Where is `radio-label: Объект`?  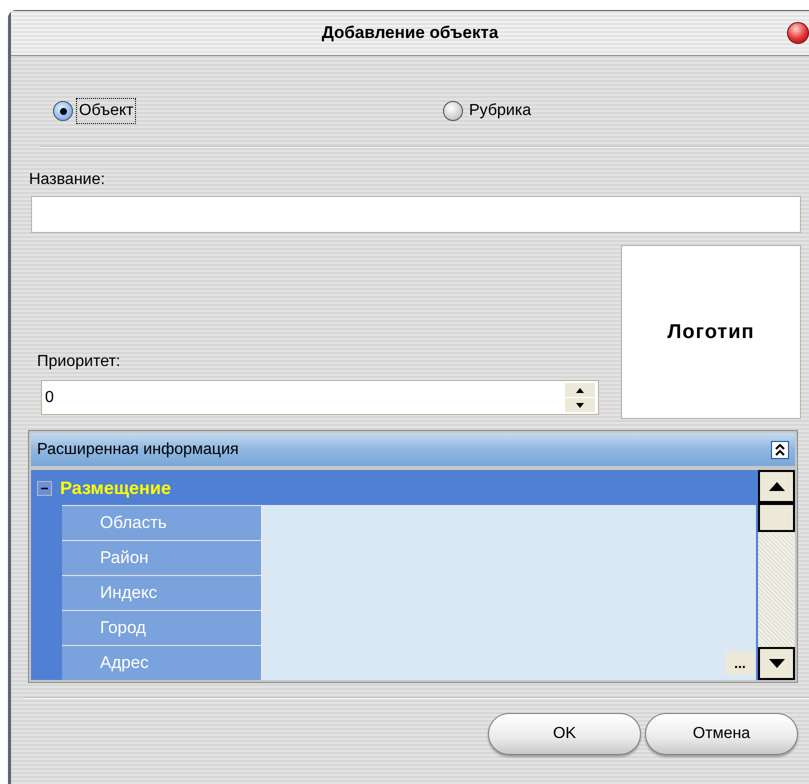
radio-label: Объект is located at coordinates (106, 111).